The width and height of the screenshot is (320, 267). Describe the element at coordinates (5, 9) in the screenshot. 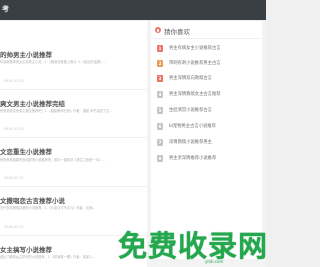

I see `site-brand: 考` at that location.